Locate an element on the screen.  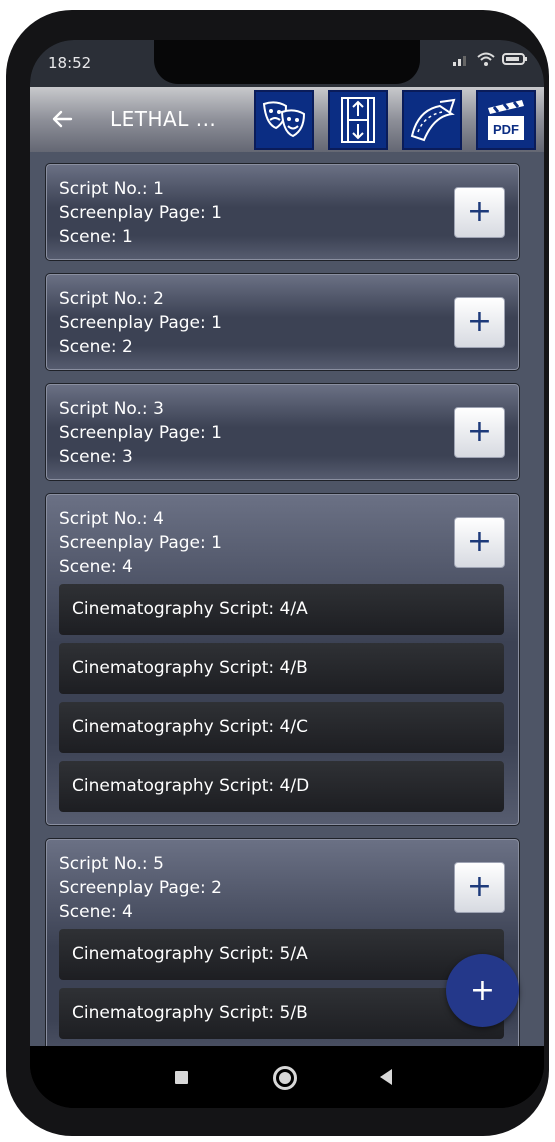
add-script-fab: + is located at coordinates (482, 990).